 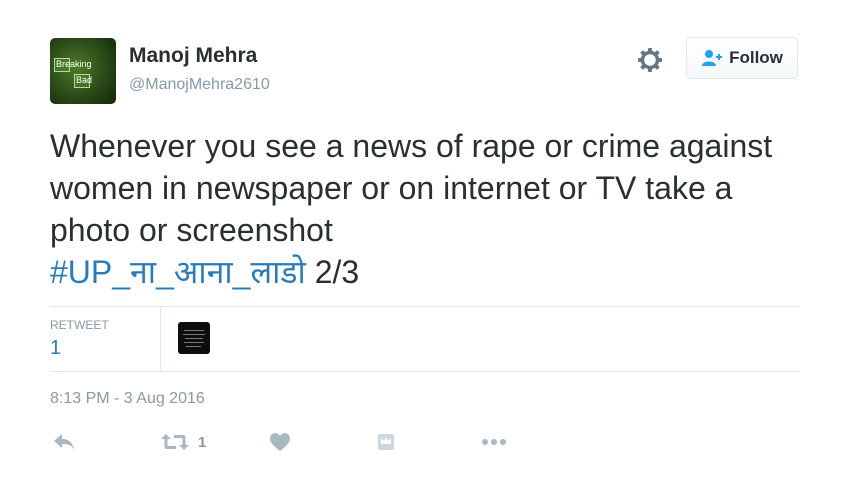 What do you see at coordinates (178, 272) in the screenshot?
I see `hashtag-link: #UP_ना_आना_लाडो` at bounding box center [178, 272].